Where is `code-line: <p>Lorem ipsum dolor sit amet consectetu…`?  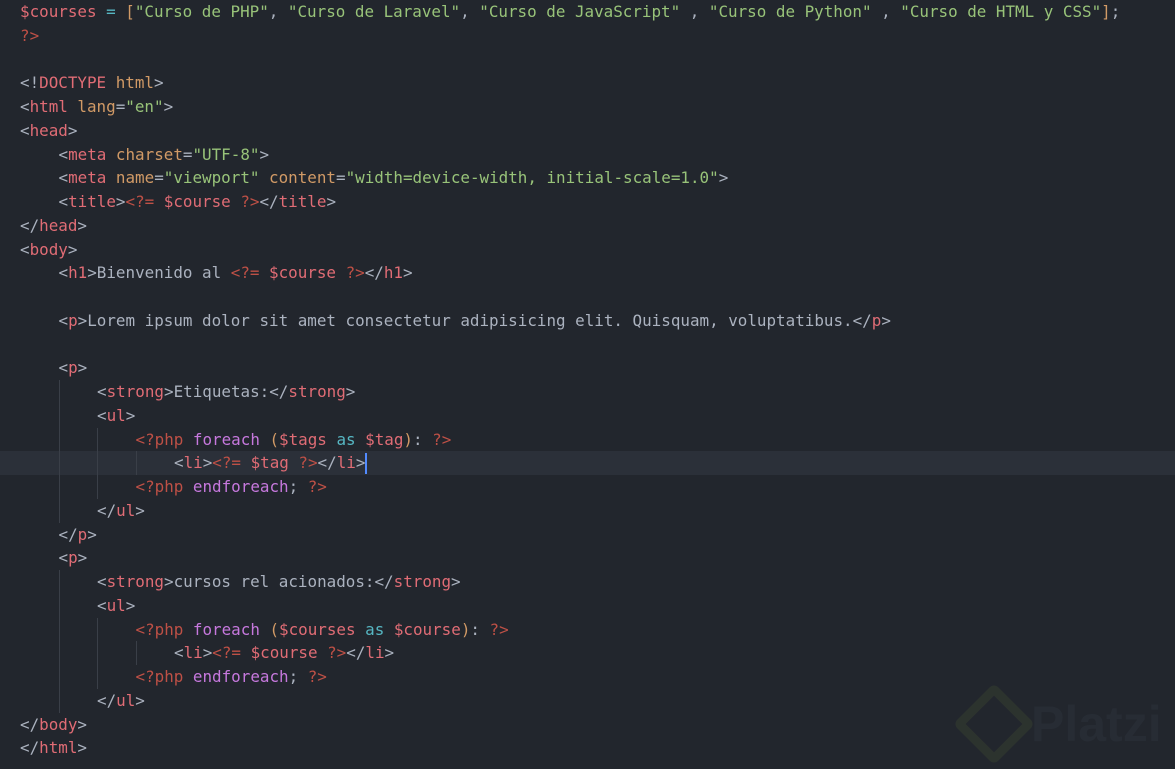 code-line: <p>Lorem ipsum dolor sit amet consectetu… is located at coordinates (597, 321).